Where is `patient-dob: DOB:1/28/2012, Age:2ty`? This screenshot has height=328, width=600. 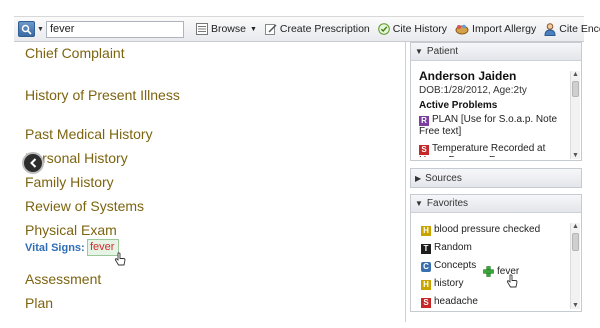 patient-dob: DOB:1/28/2012, Age:2ty is located at coordinates (473, 90).